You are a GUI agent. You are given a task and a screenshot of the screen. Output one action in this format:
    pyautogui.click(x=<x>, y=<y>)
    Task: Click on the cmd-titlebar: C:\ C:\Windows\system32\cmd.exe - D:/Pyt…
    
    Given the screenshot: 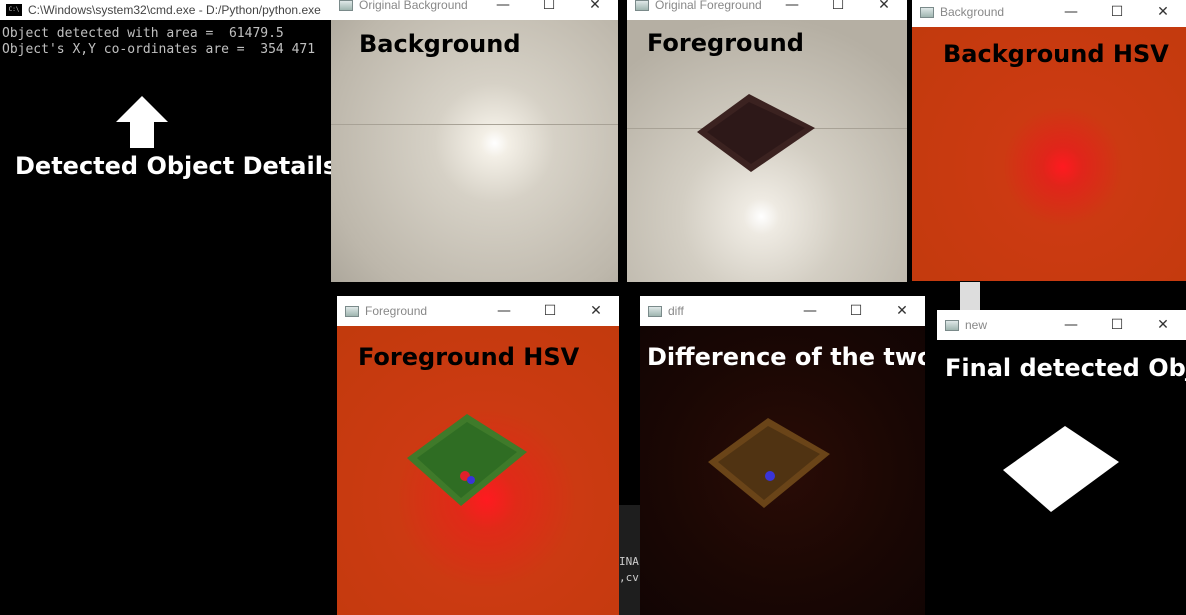 What is the action you would take?
    pyautogui.click(x=165, y=10)
    